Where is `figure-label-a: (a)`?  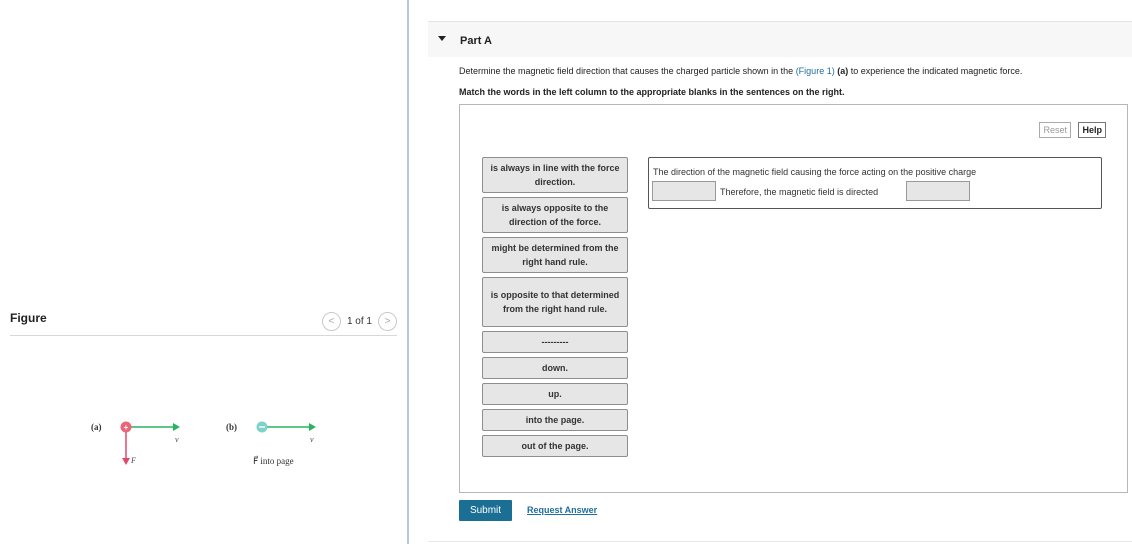
figure-label-a: (a) is located at coordinates (96, 427).